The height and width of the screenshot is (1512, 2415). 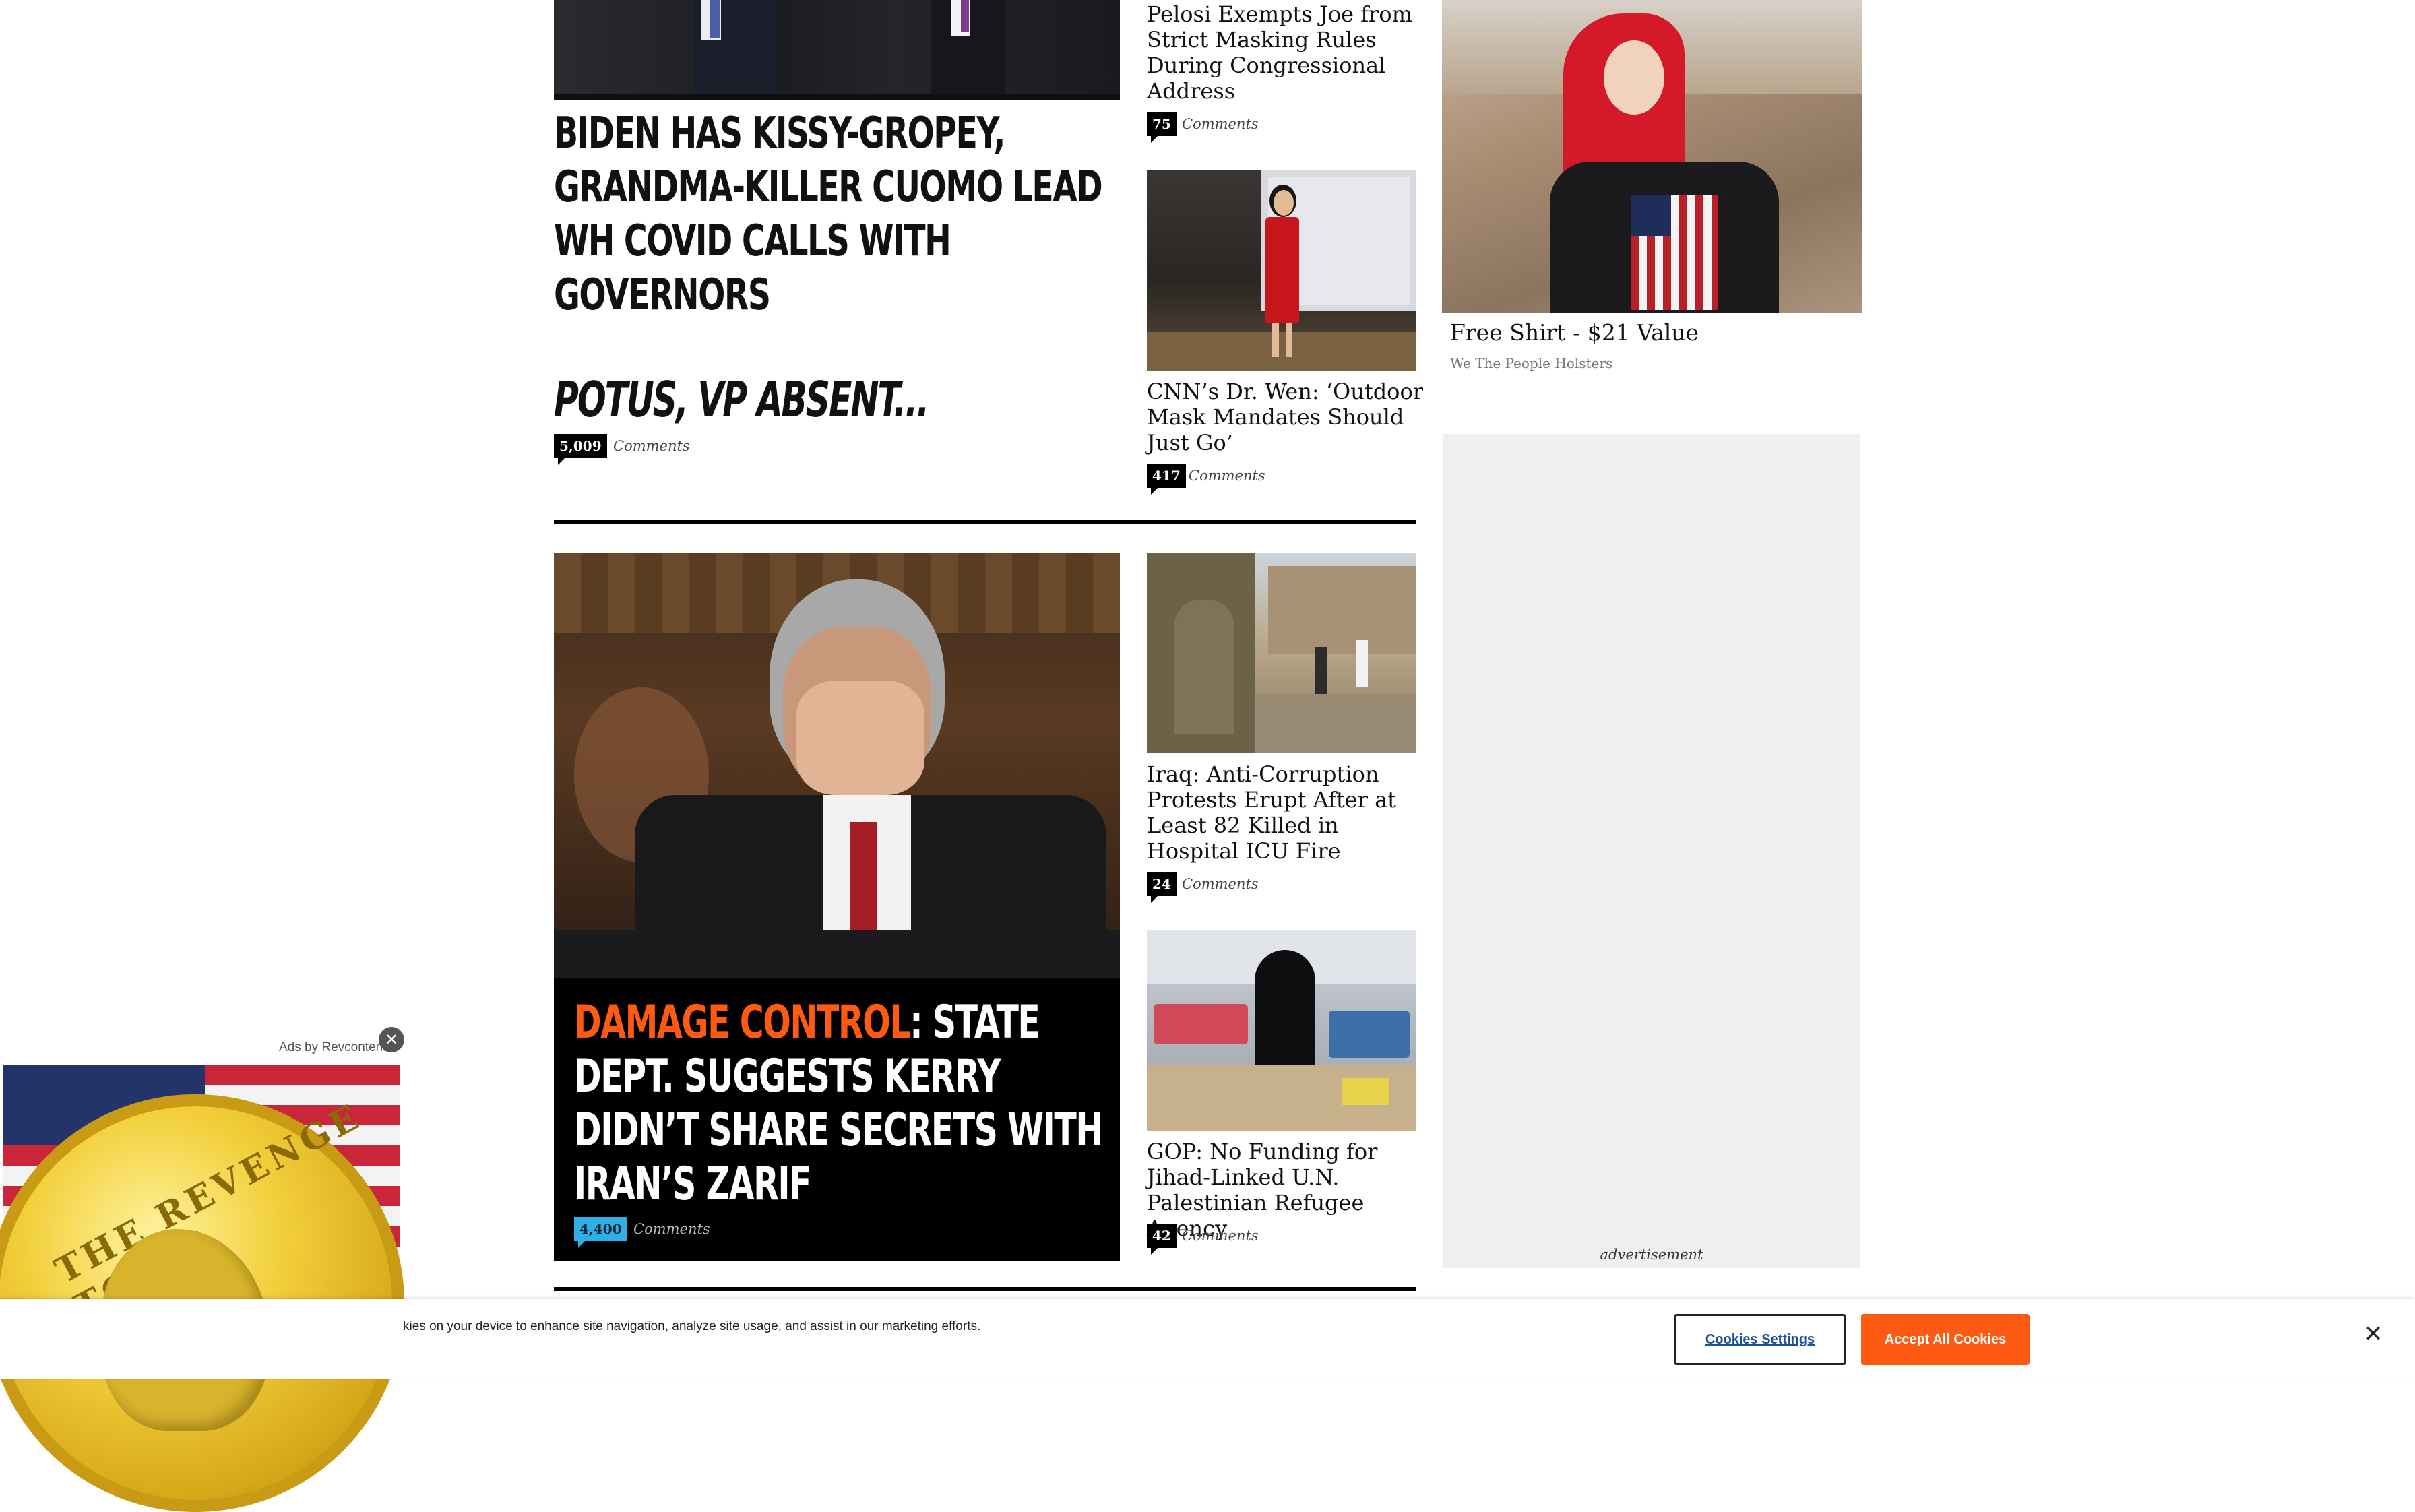 I want to click on feature-story-image, so click(x=837, y=766).